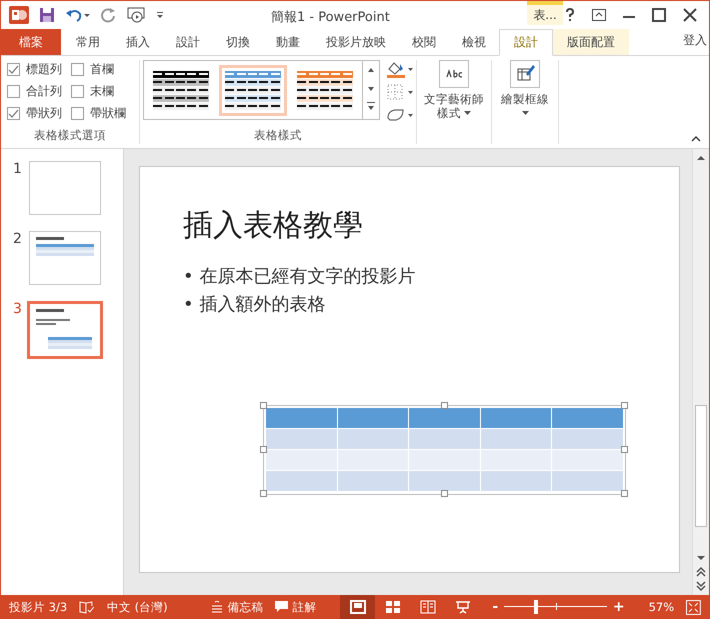 Image resolution: width=710 pixels, height=619 pixels. I want to click on zoom-slider, so click(555, 607).